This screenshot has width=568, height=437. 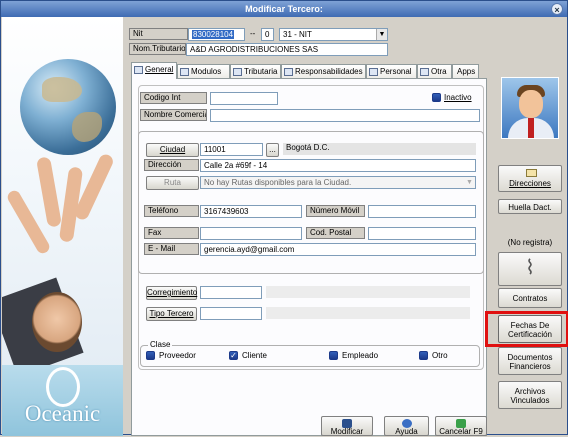 I want to click on otro-label: Otro, so click(x=440, y=355).